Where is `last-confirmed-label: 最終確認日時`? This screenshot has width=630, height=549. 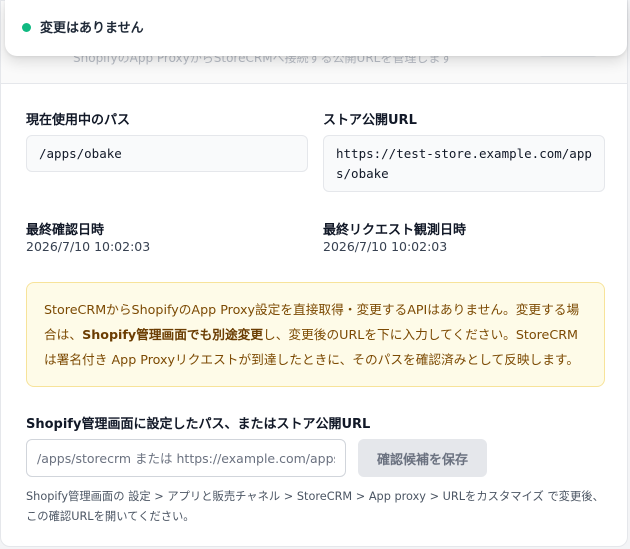 last-confirmed-label: 最終確認日時 is located at coordinates (65, 230).